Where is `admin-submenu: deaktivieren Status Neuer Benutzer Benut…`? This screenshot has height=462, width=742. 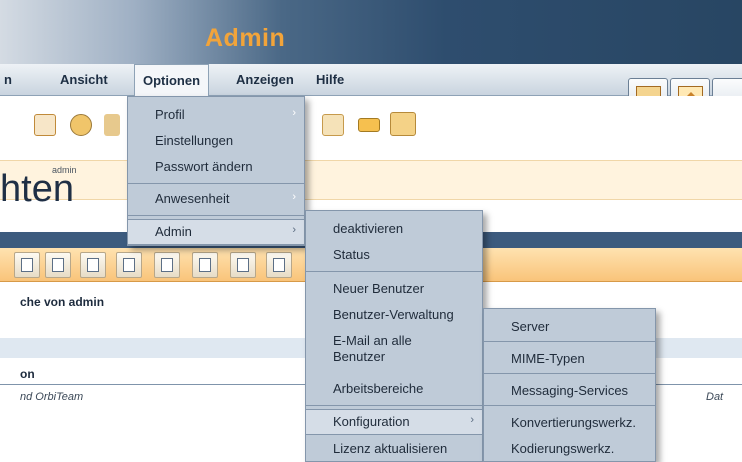 admin-submenu: deaktivieren Status Neuer Benutzer Benut… is located at coordinates (394, 336).